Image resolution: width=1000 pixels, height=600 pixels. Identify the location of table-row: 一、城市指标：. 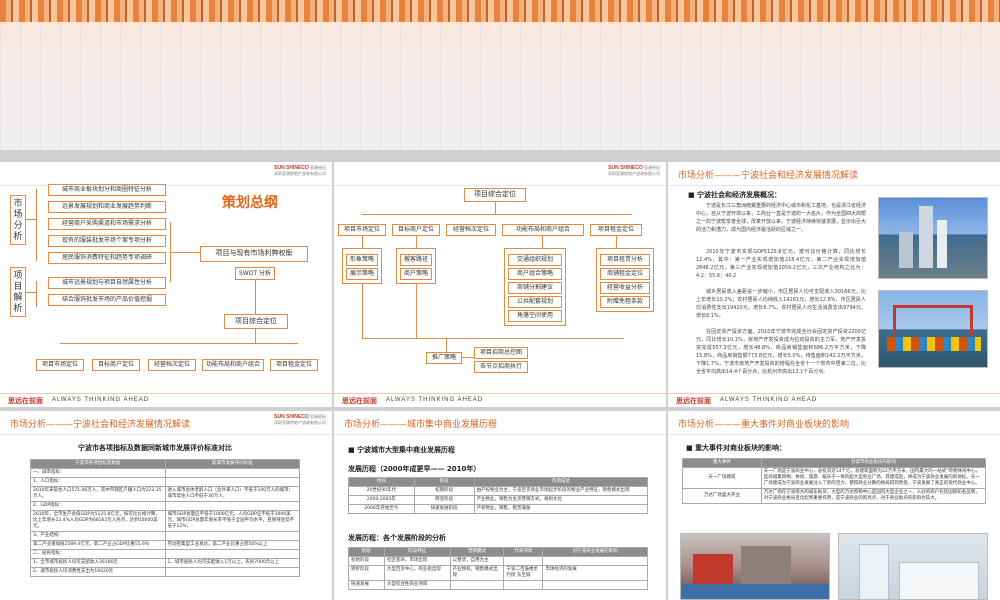
(165, 473).